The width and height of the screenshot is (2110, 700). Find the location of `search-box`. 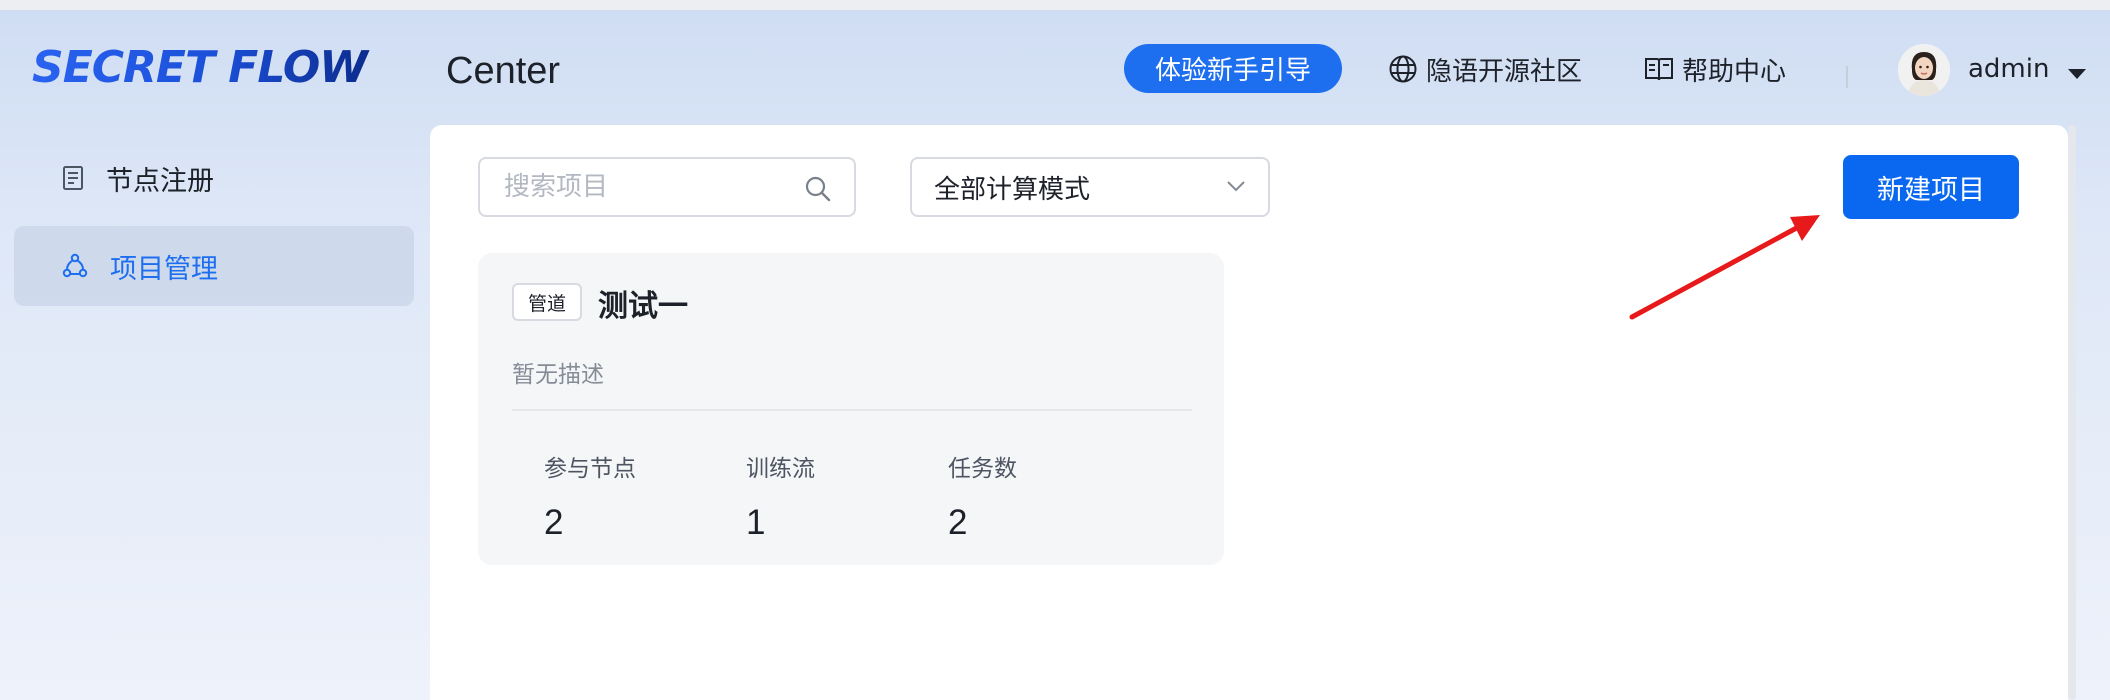

search-box is located at coordinates (667, 187).